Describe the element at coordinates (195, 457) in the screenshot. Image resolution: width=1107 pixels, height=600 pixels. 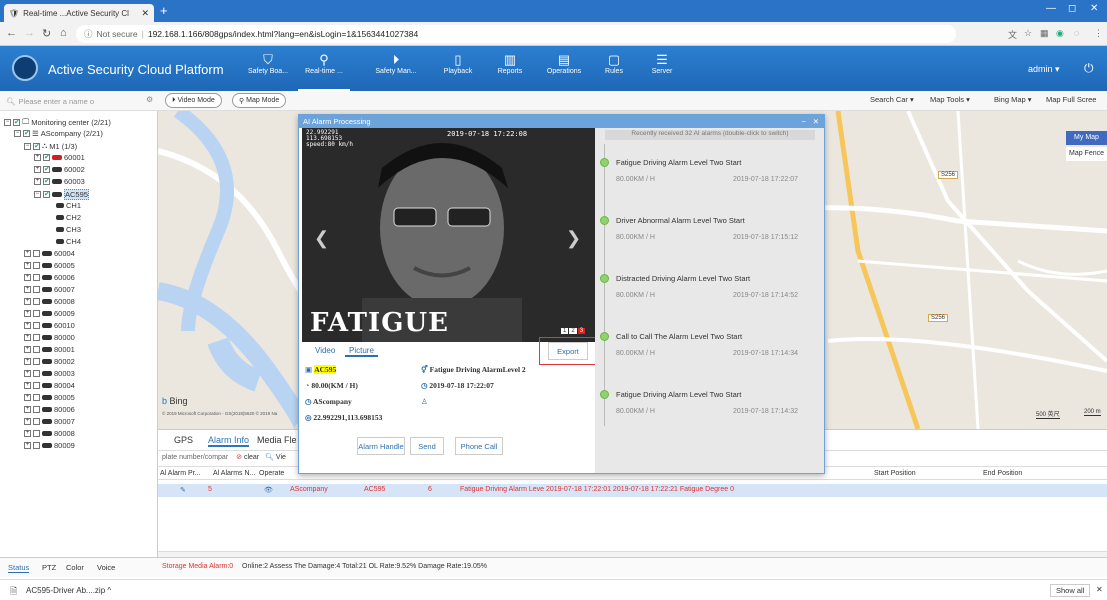
I see `filter-input: plate number/compar` at that location.